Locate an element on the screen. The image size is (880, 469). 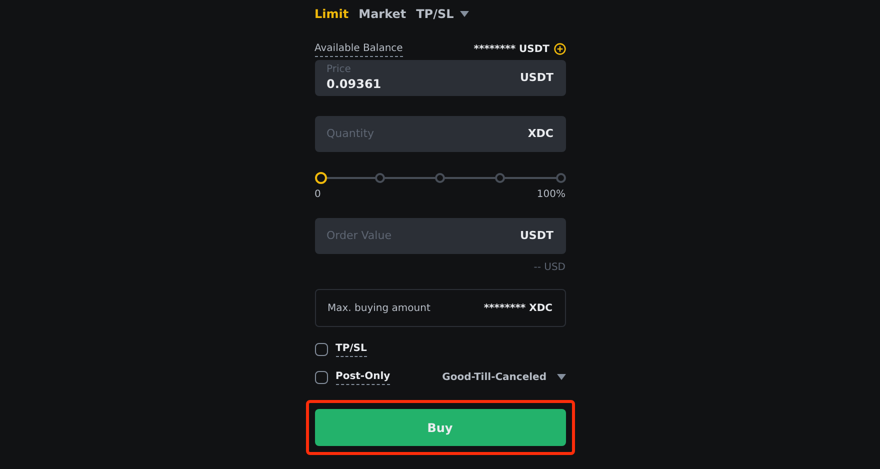
input-field: Order Value USDT is located at coordinates (440, 236).